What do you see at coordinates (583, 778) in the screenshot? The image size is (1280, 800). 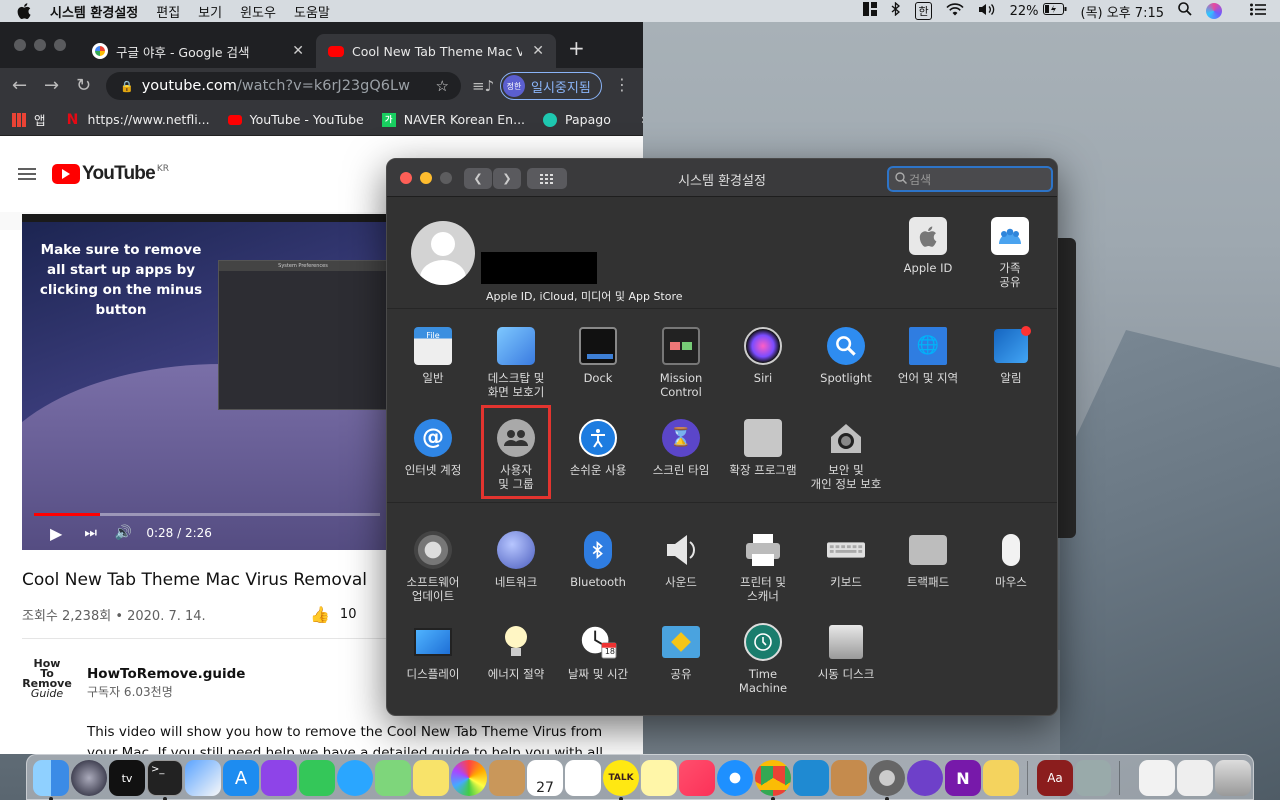 I see `reminders-icon` at bounding box center [583, 778].